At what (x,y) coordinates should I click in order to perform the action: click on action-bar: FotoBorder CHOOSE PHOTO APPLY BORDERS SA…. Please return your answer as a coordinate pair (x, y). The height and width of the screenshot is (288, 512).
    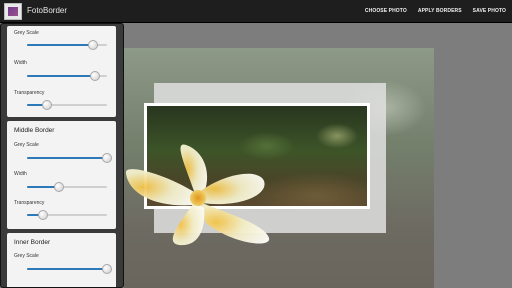
    Looking at the image, I should click on (256, 11).